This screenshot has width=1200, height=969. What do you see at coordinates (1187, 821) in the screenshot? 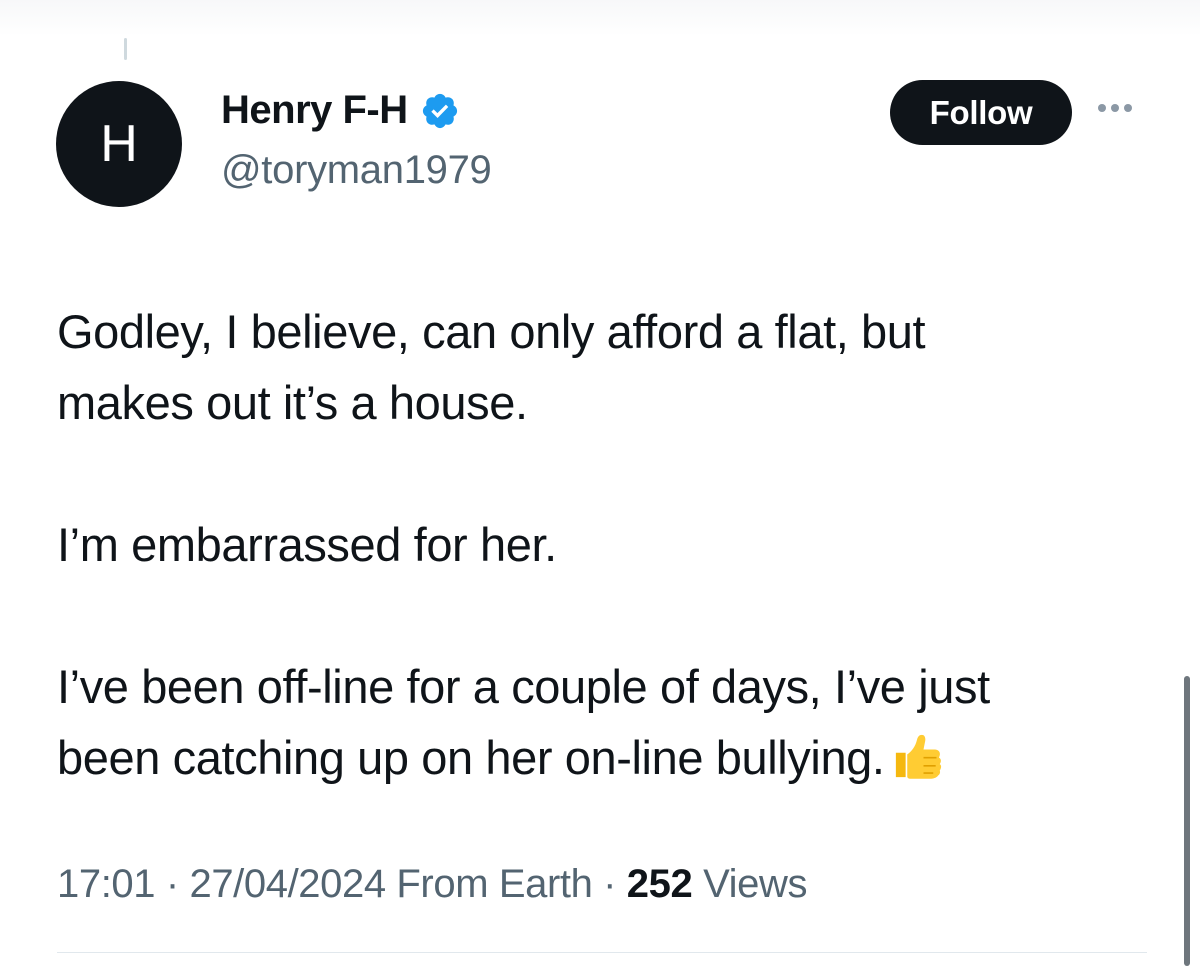
I see `scrollbar` at bounding box center [1187, 821].